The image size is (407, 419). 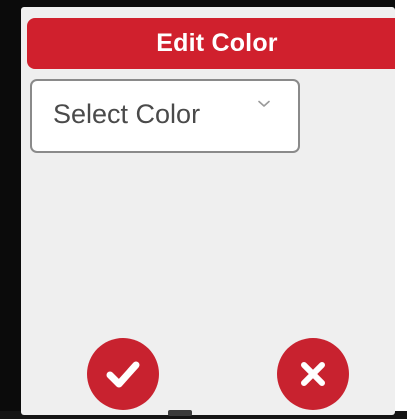 What do you see at coordinates (401, 209) in the screenshot?
I see `frame-edge` at bounding box center [401, 209].